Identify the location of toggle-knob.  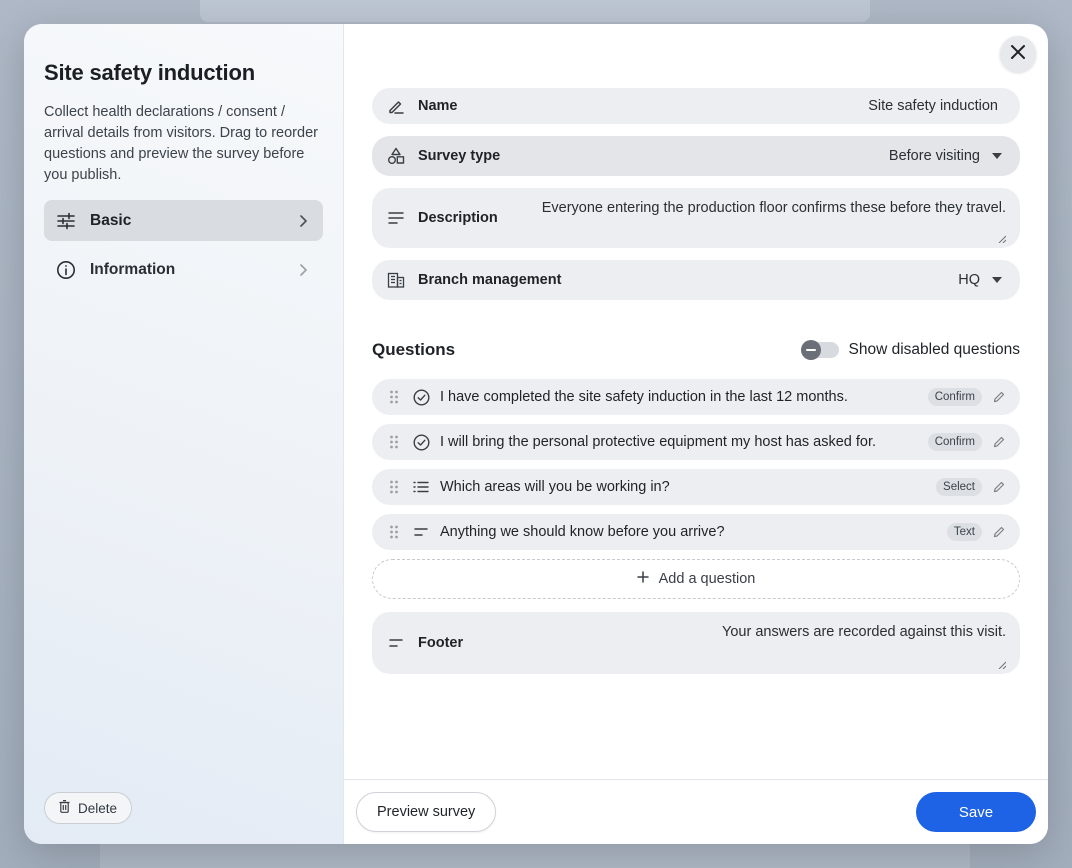
(810, 350).